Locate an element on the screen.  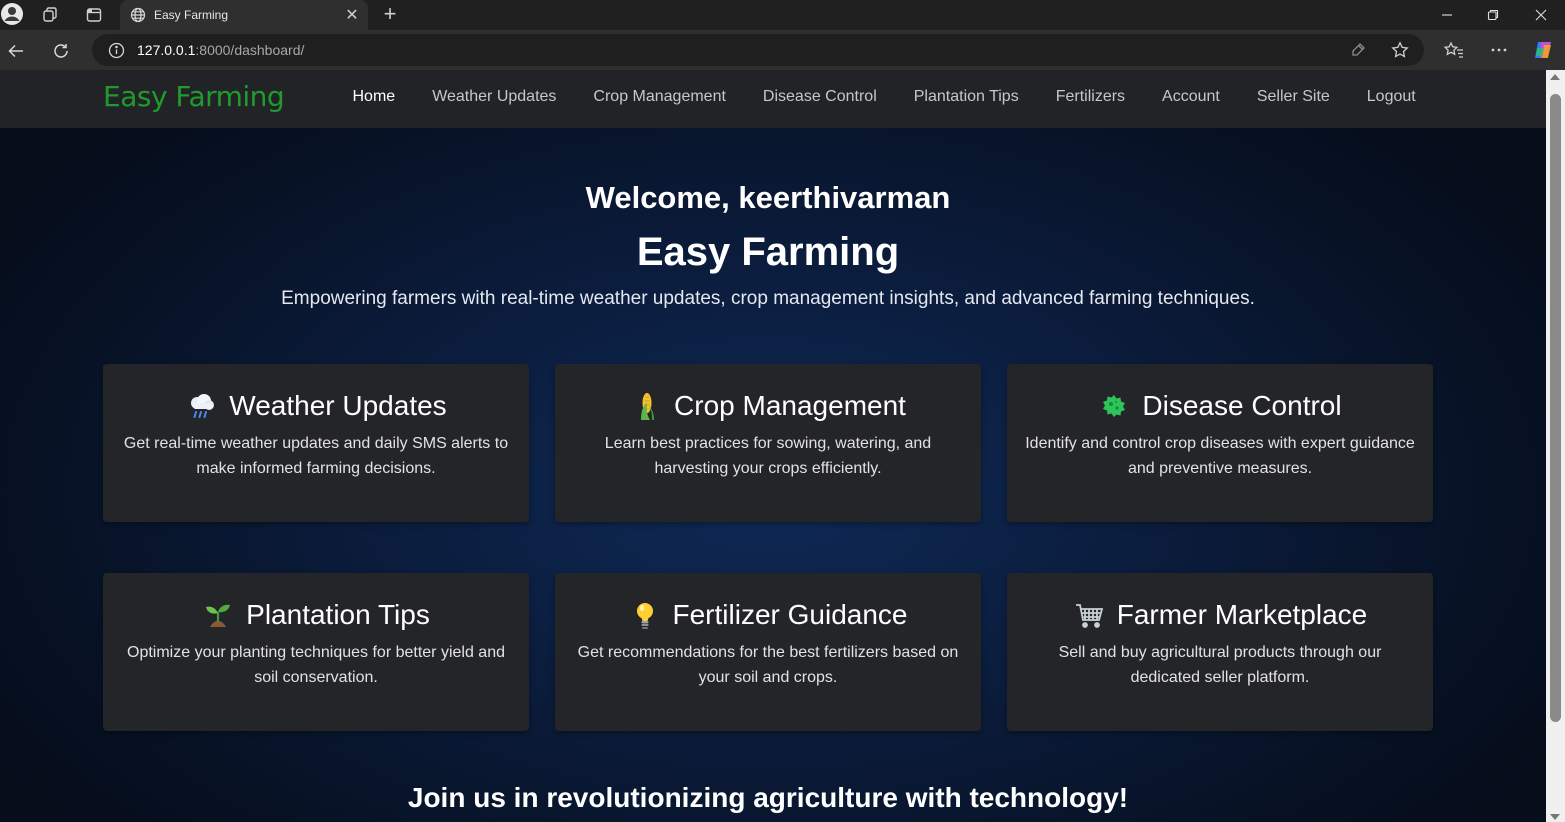
copilot-icon is located at coordinates (1543, 50).